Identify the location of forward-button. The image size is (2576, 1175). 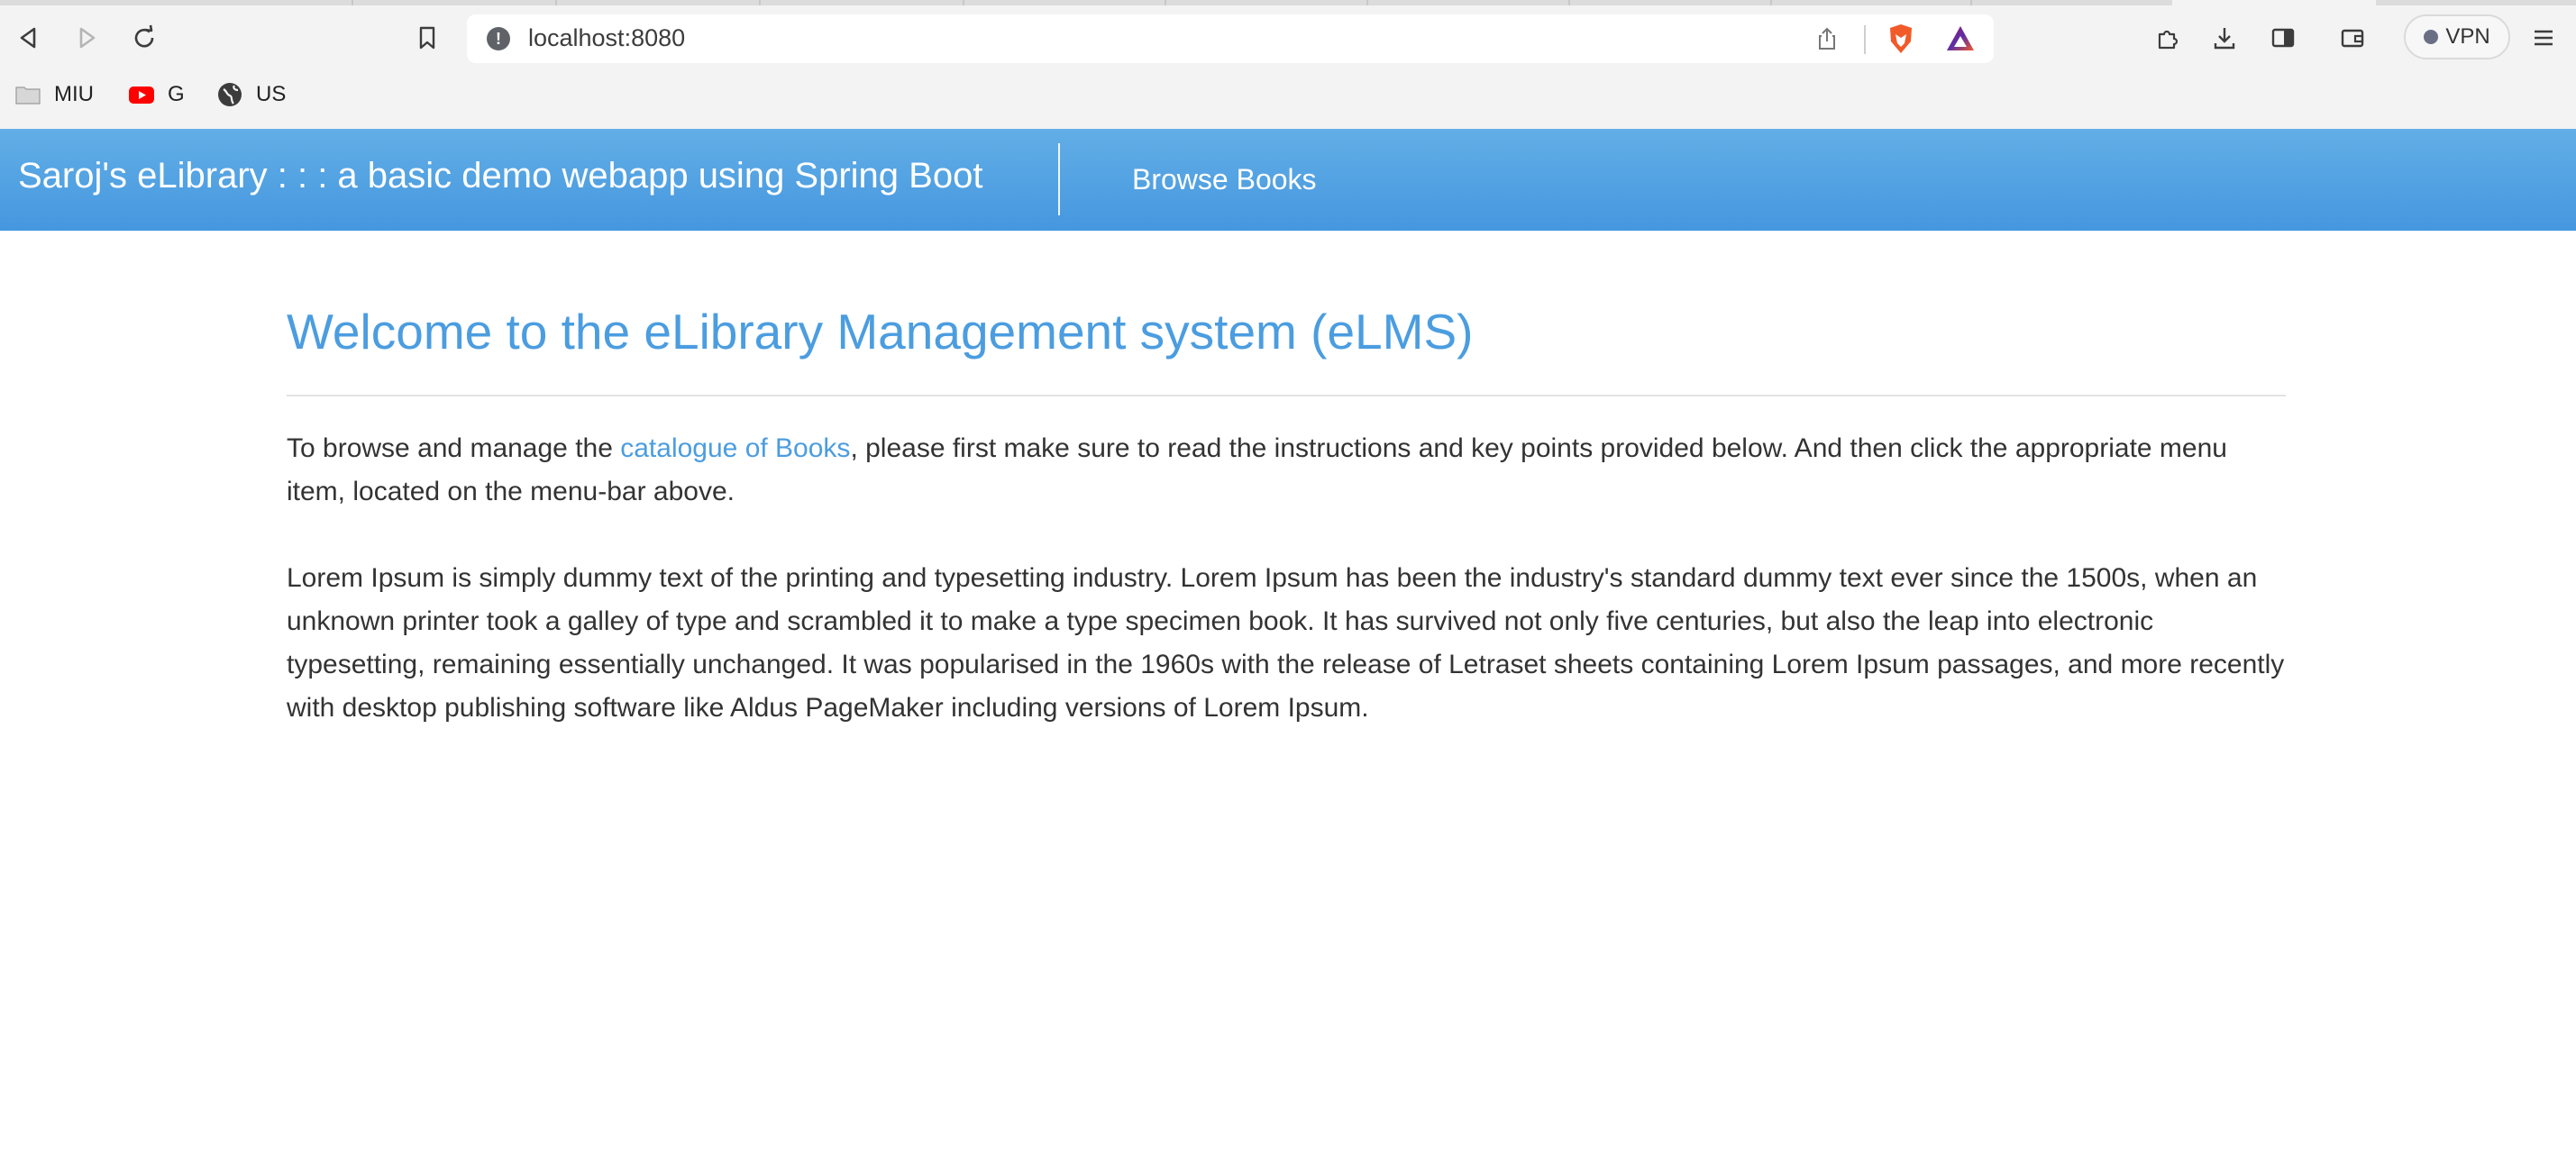
(87, 38).